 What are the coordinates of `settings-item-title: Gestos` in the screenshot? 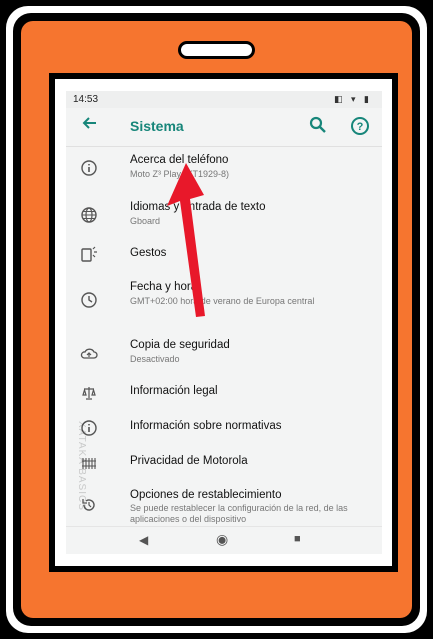 It's located at (148, 253).